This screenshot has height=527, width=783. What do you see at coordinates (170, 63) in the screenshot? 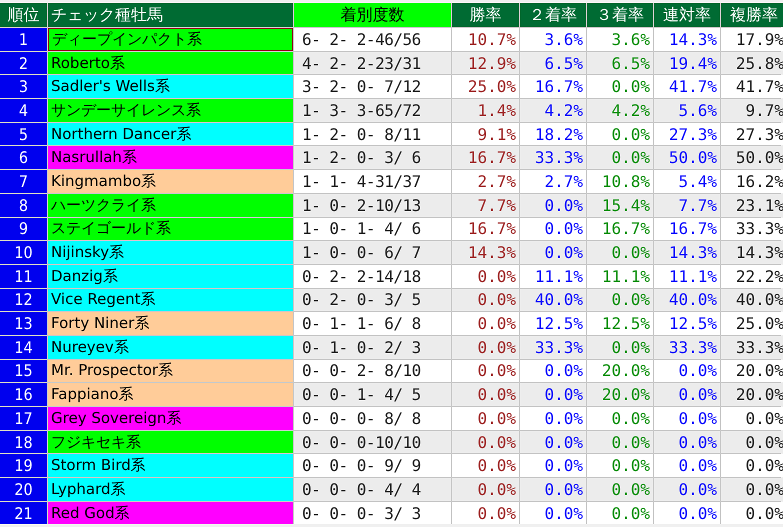
I see `sire-line-cell: Roberto系` at bounding box center [170, 63].